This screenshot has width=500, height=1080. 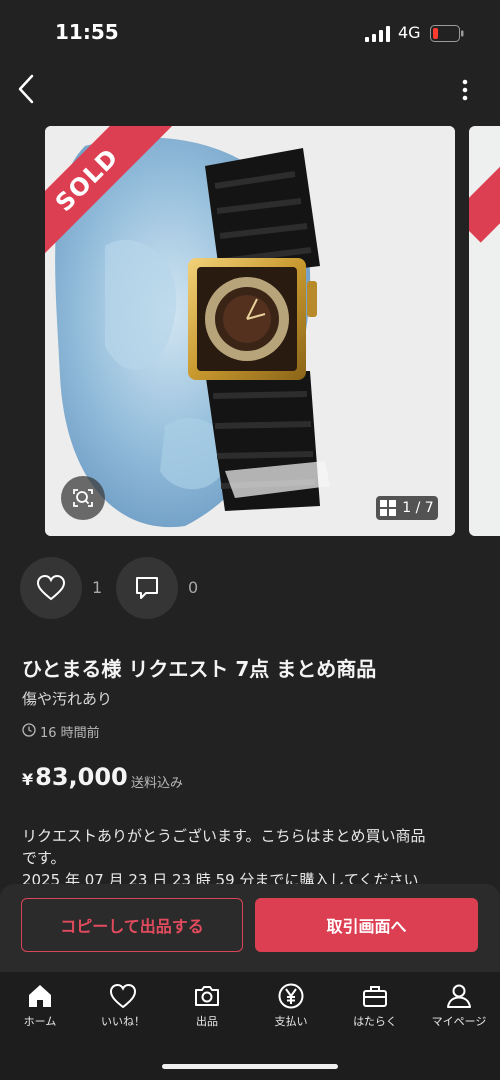 I want to click on product-condition: 傷や汚れあり, so click(x=67, y=699).